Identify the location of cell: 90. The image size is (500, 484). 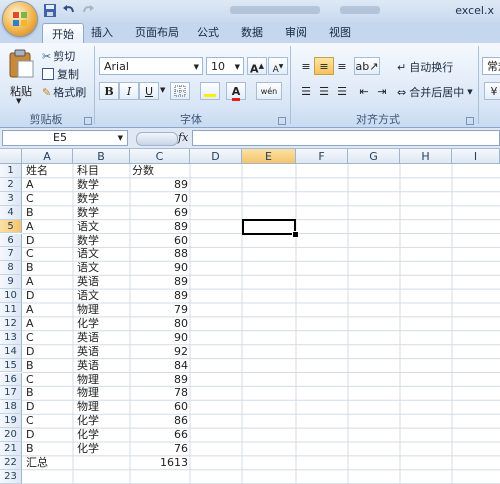
(159, 338).